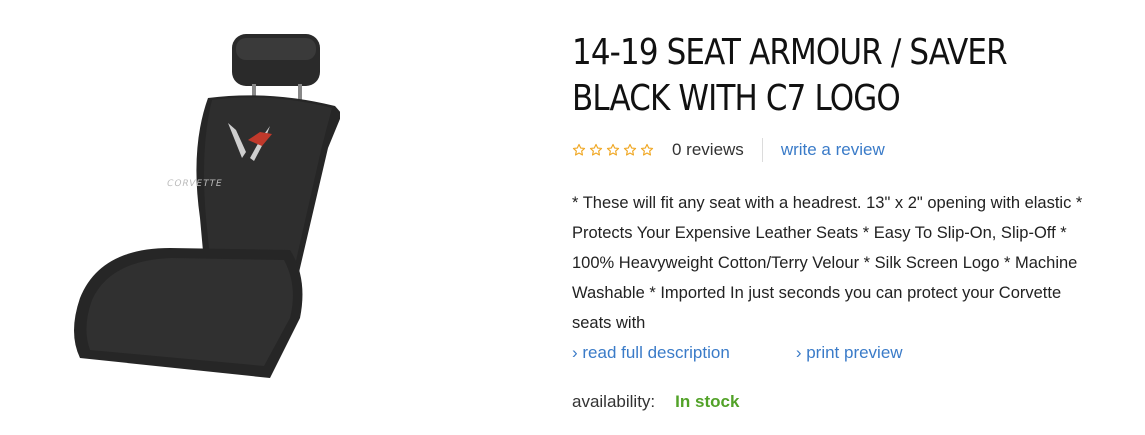 This screenshot has width=1145, height=435. I want to click on write-review-link: write a review, so click(833, 150).